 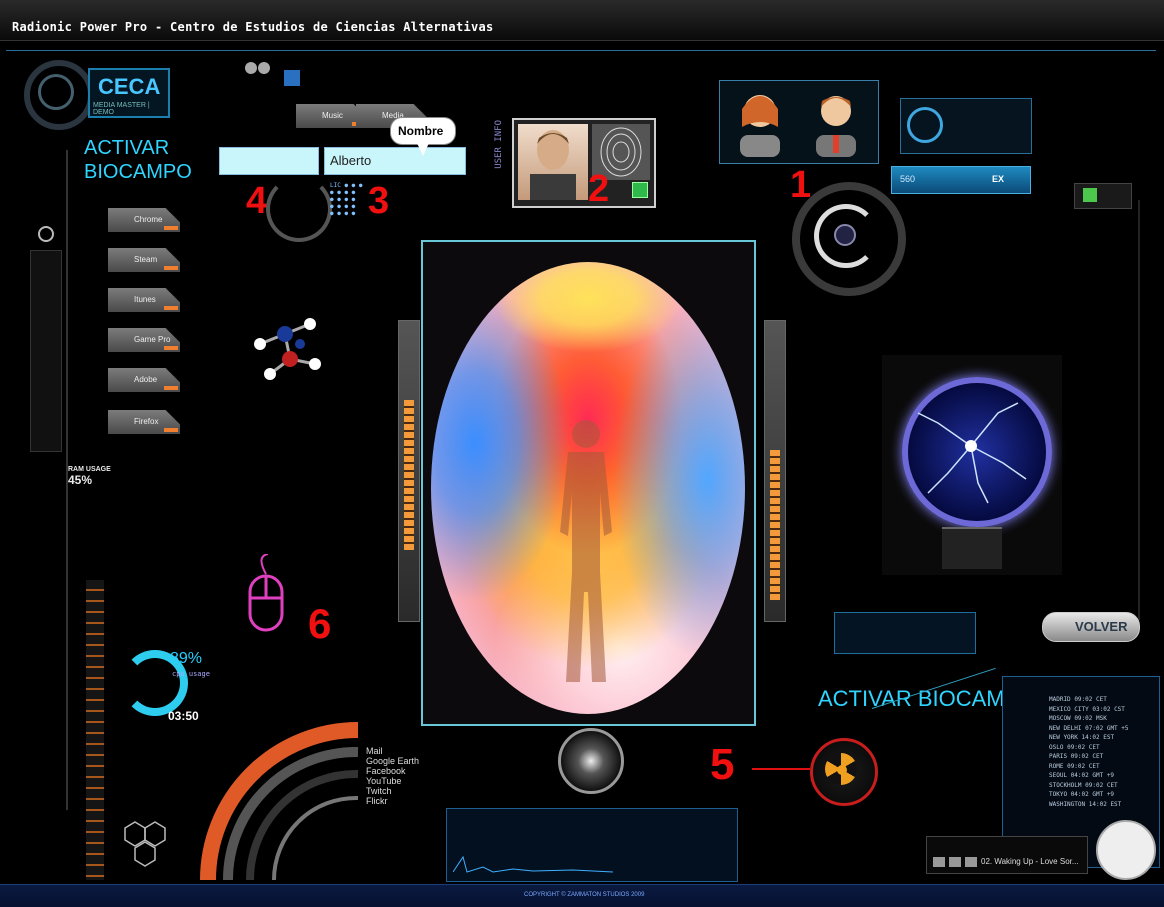 What do you see at coordinates (269, 161) in the screenshot?
I see `blank-input` at bounding box center [269, 161].